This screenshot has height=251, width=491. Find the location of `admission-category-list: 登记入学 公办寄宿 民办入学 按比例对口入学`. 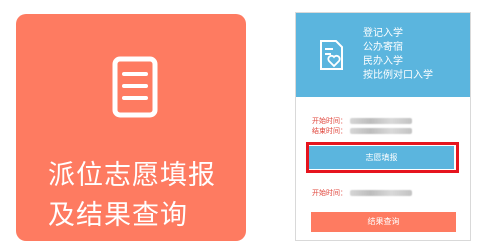

admission-category-list: 登记入学 公办寄宿 民办入学 按比例对口入学 is located at coordinates (398, 55).